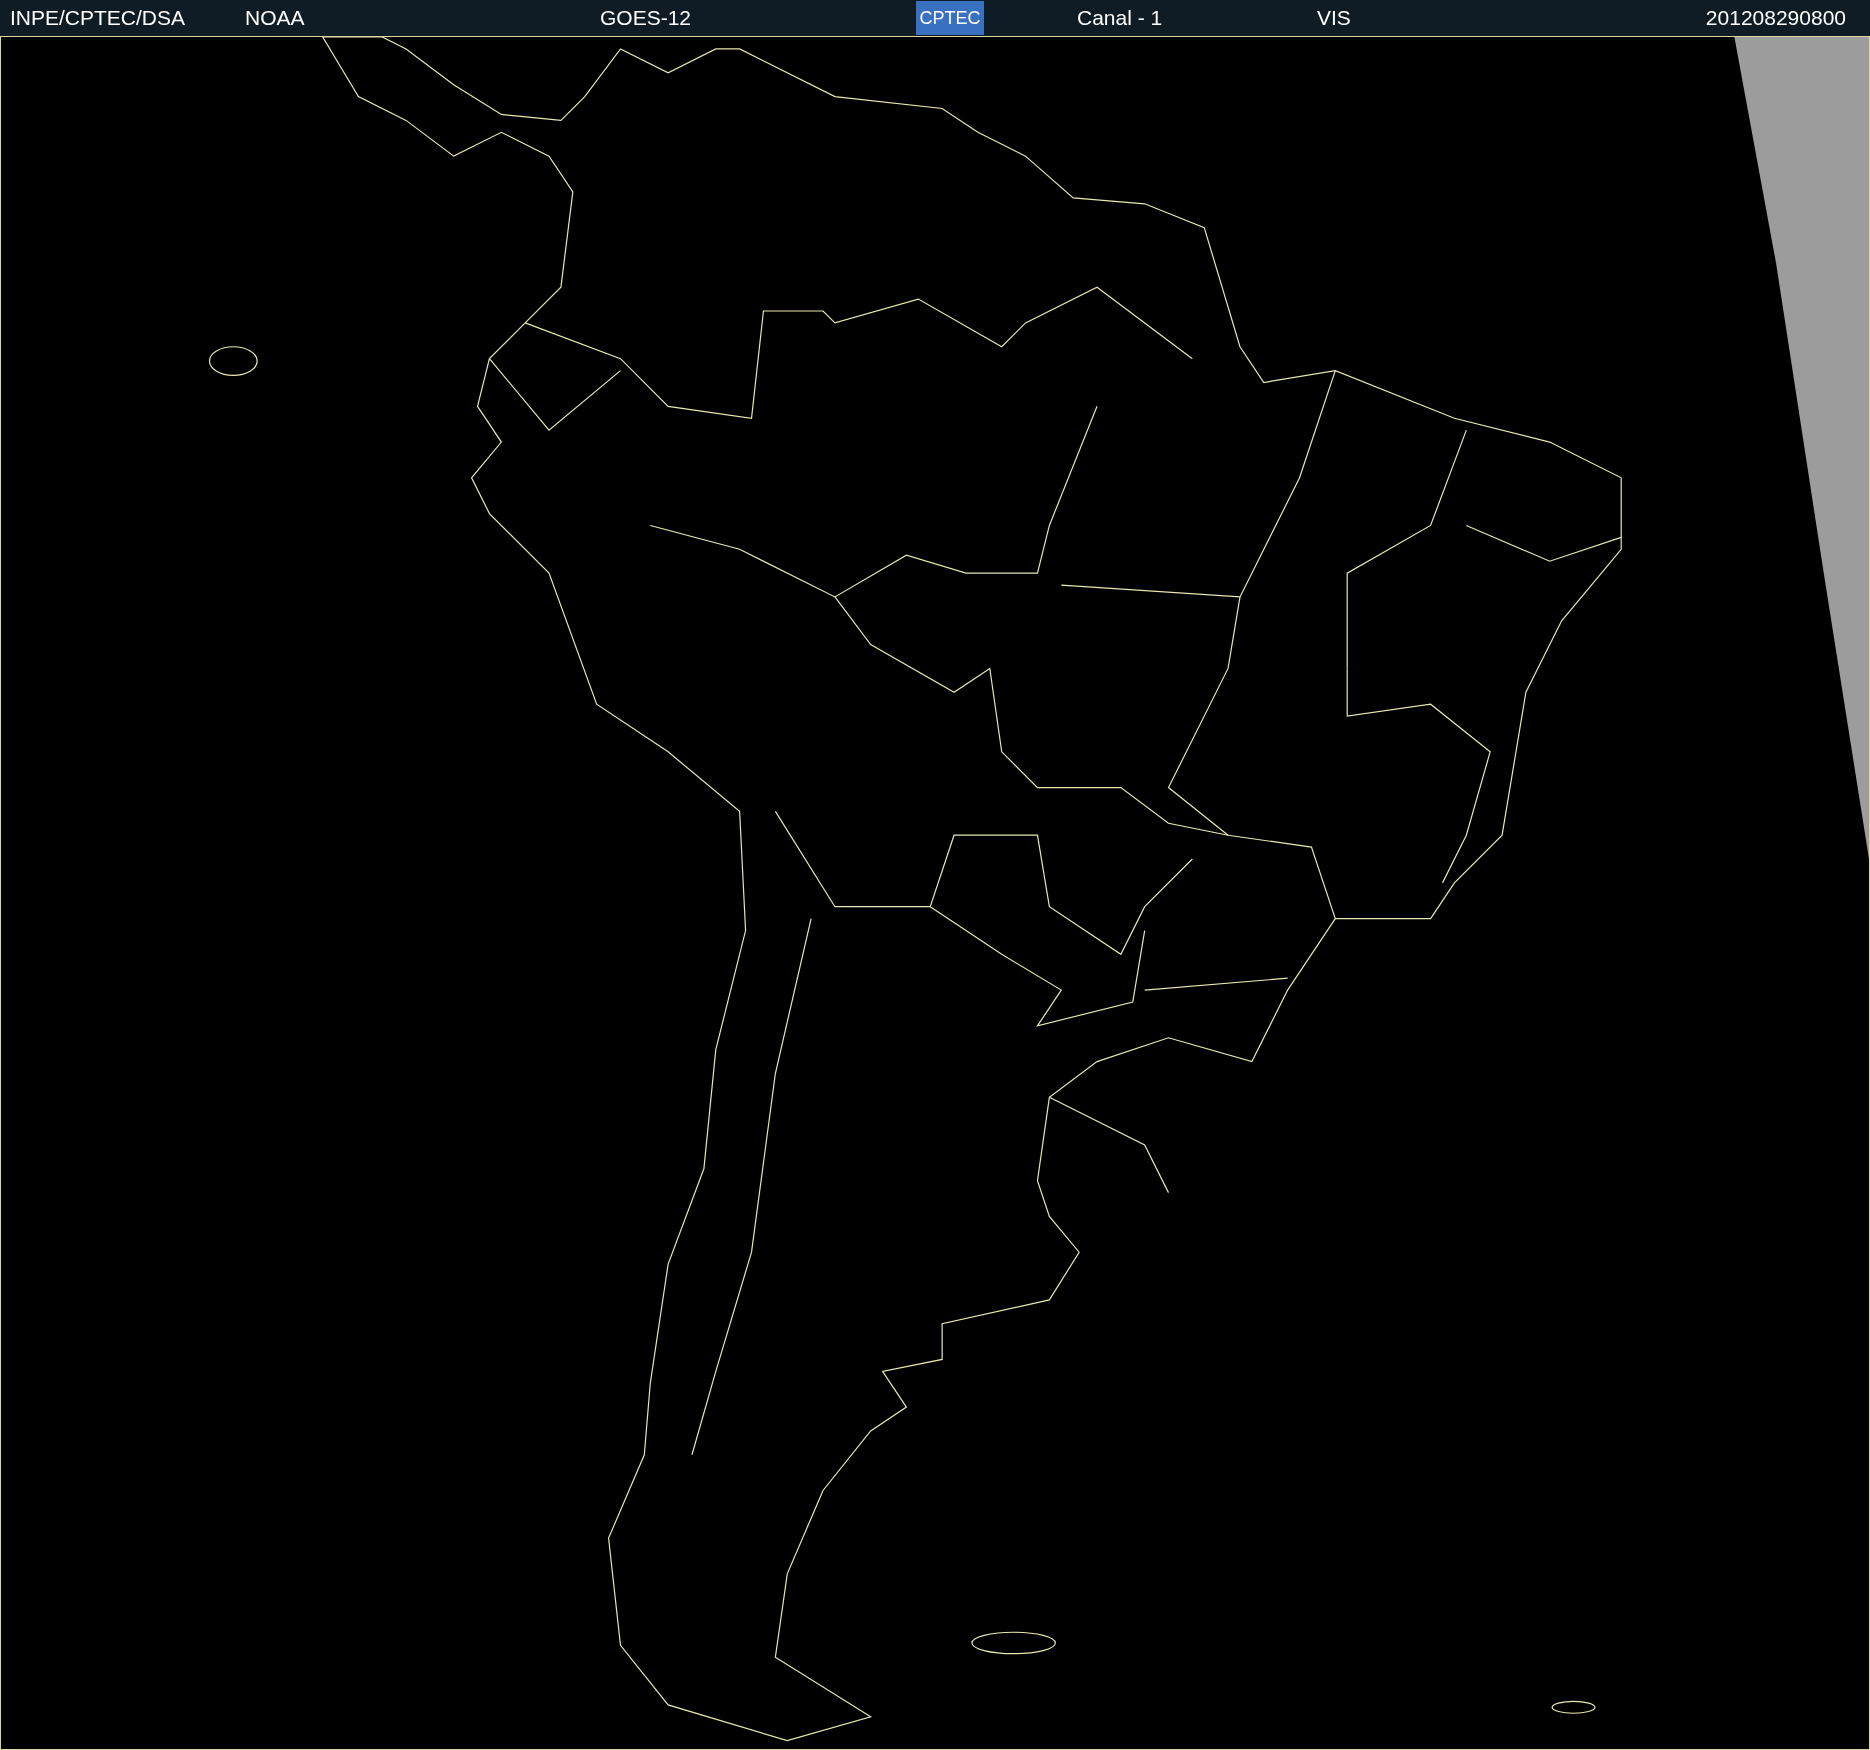  I want to click on source-label: INPE/CPTEC/DSA, so click(98, 18).